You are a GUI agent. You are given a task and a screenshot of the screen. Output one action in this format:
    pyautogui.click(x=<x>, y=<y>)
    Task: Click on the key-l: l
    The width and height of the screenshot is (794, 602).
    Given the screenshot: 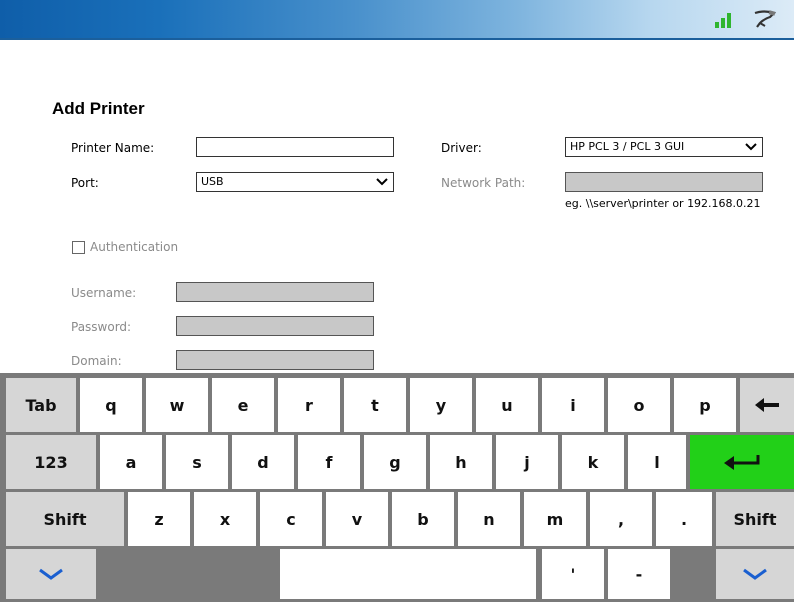 What is the action you would take?
    pyautogui.click(x=657, y=462)
    